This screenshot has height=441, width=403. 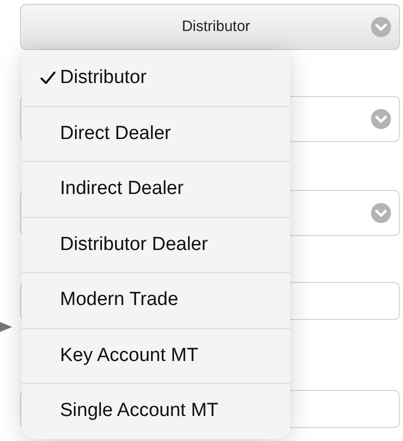 What do you see at coordinates (115, 134) in the screenshot?
I see `menu-item-label: Direct Dealer` at bounding box center [115, 134].